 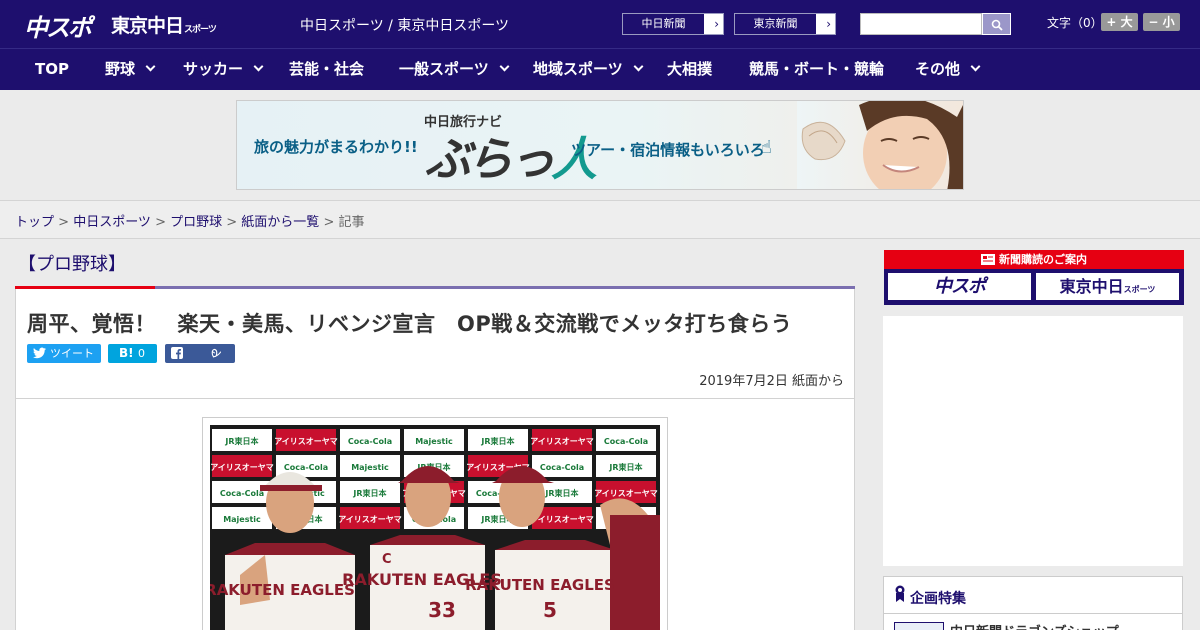 I want to click on tweet-button: ツイート, so click(x=64, y=353).